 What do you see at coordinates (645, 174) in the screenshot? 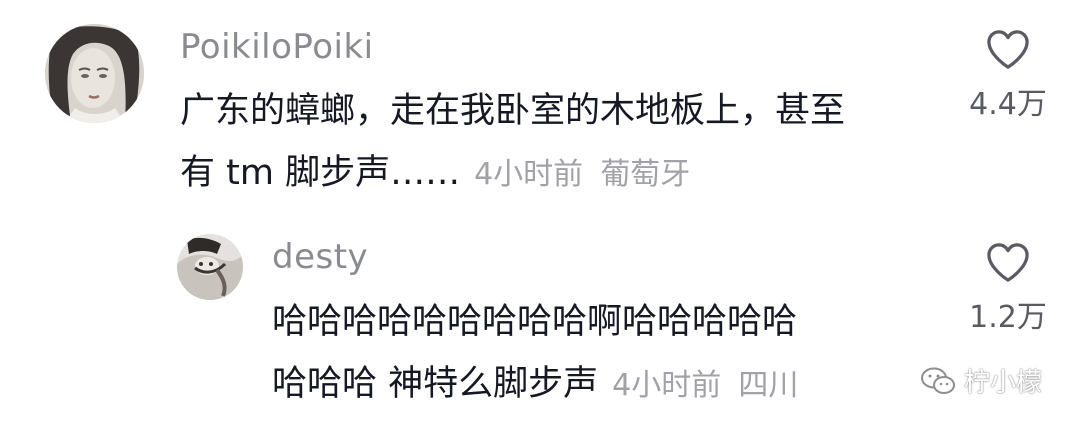
I see `comment-location: 葡萄牙` at bounding box center [645, 174].